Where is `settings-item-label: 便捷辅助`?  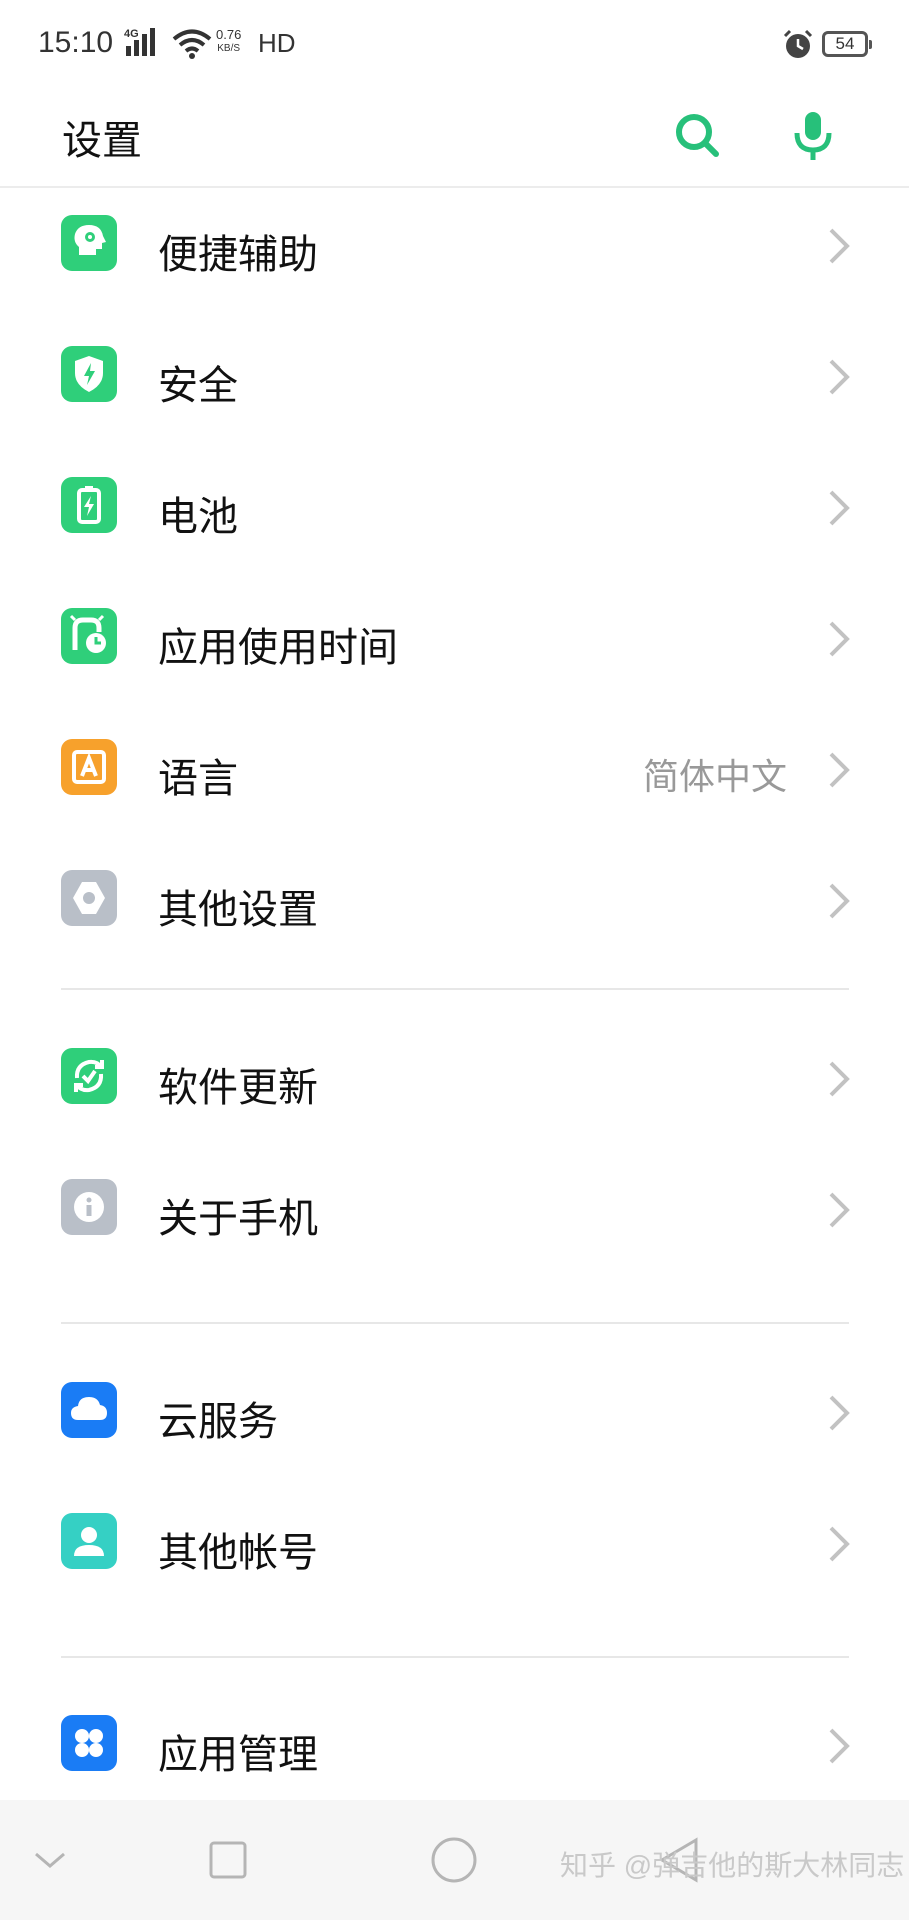 settings-item-label: 便捷辅助 is located at coordinates (238, 255).